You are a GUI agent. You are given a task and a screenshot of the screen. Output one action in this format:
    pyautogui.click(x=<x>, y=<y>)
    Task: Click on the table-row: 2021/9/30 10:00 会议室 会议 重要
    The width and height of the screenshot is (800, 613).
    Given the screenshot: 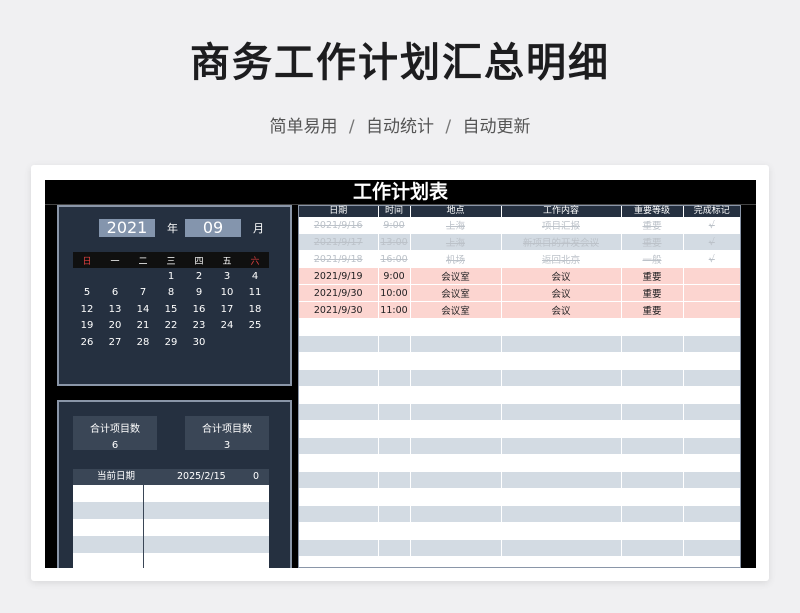 What is the action you would take?
    pyautogui.click(x=519, y=293)
    